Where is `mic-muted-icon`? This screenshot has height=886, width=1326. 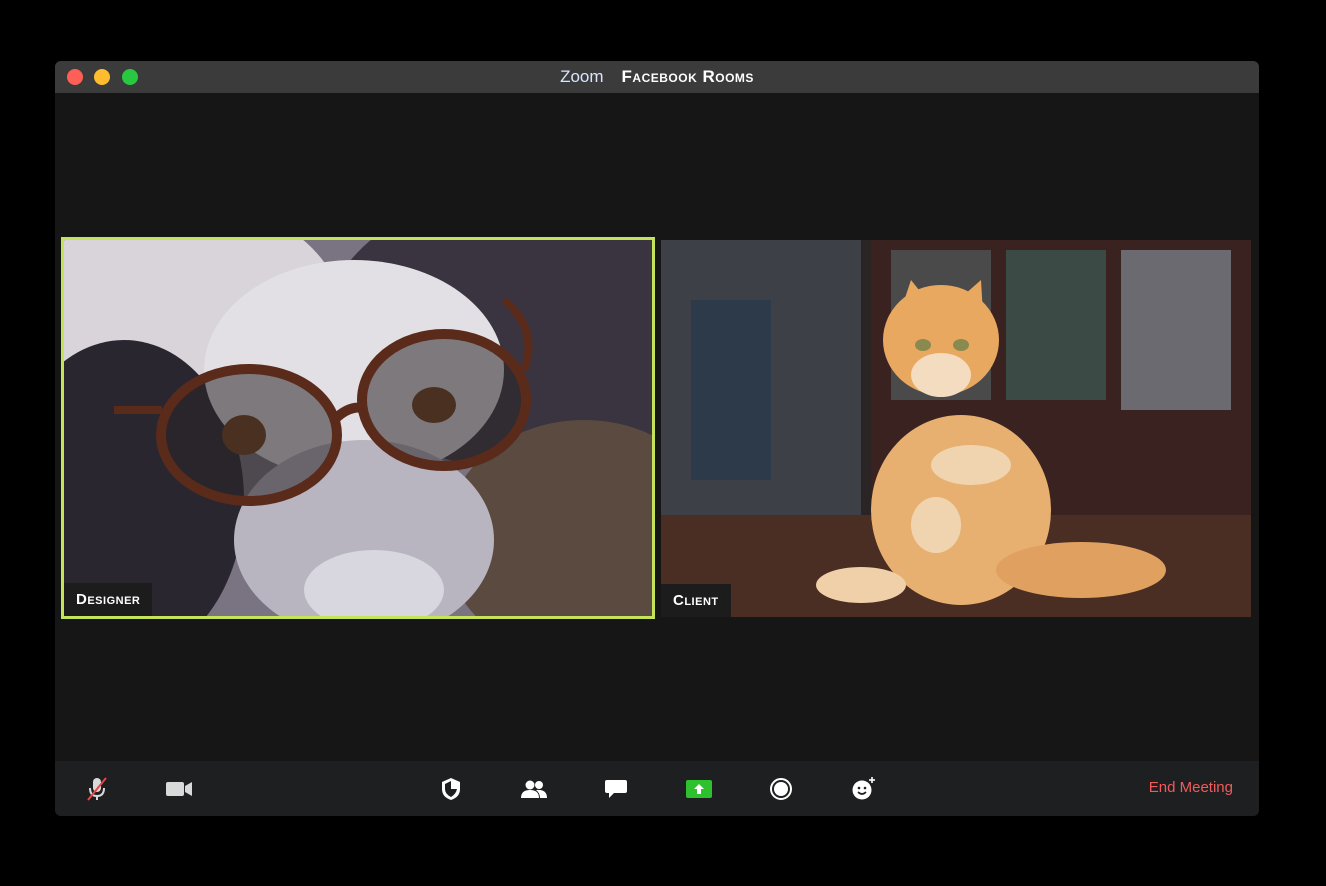
mic-muted-icon is located at coordinates (97, 789).